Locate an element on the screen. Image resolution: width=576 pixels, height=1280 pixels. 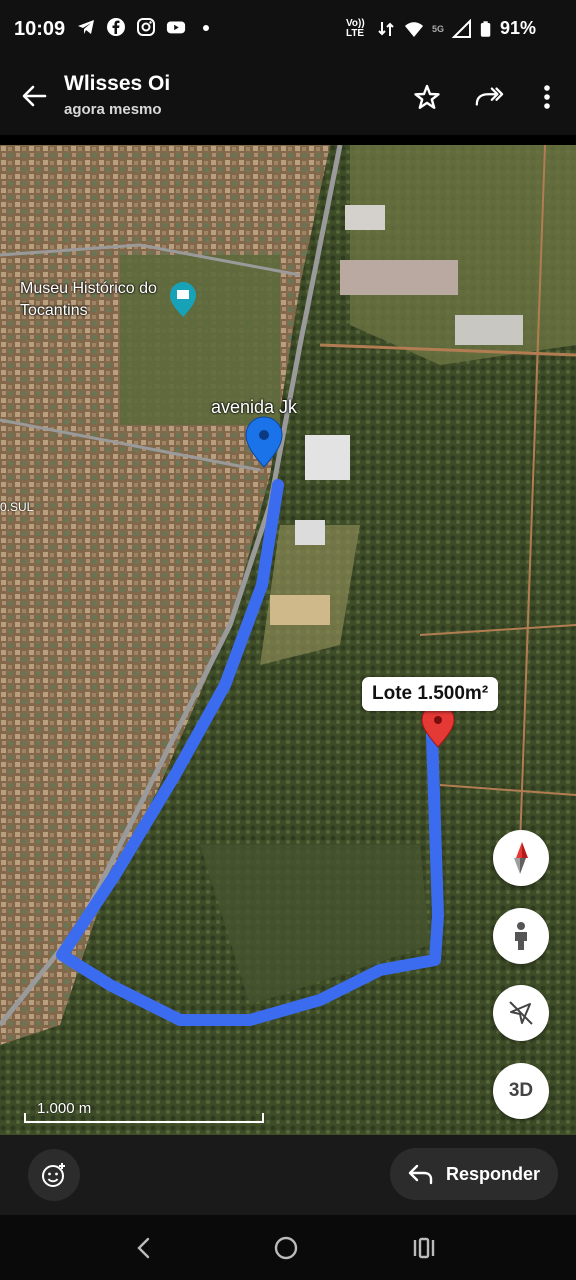
museum-label: Museu Histórico do Tocantins is located at coordinates (88, 299).